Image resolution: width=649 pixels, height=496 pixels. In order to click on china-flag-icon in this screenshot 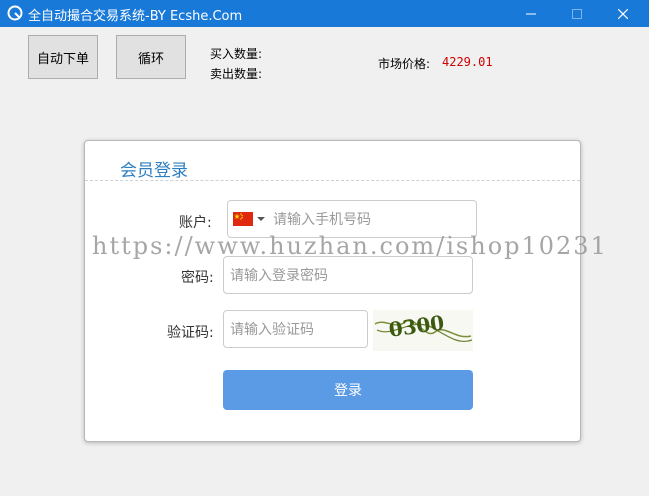, I will do `click(243, 219)`.